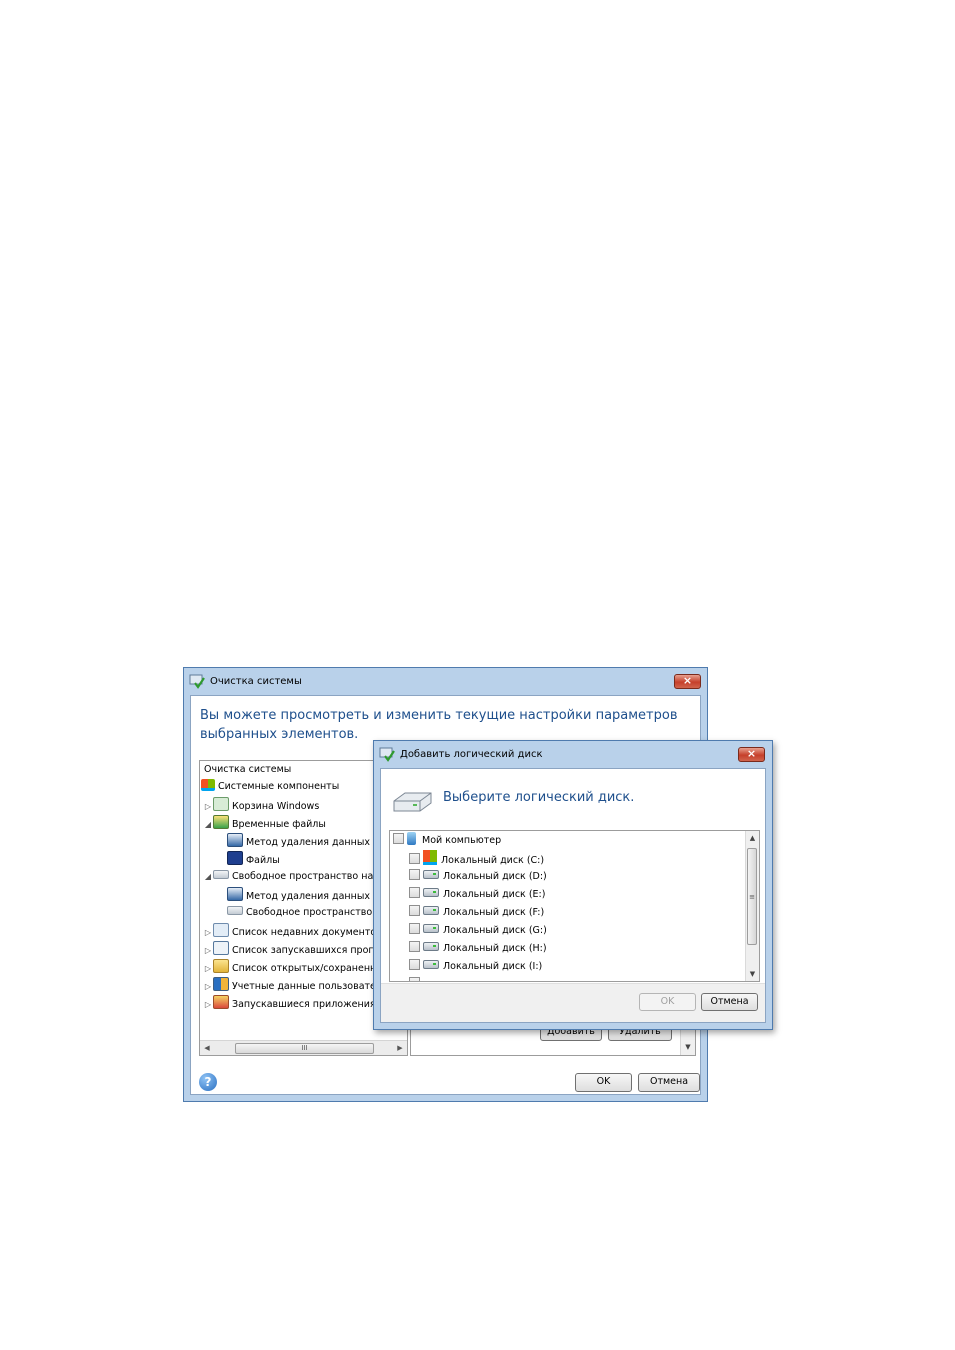 This screenshot has width=955, height=1350. Describe the element at coordinates (477, 895) in the screenshot. I see `list-item-drive-e: Локальный диск (E:)` at that location.